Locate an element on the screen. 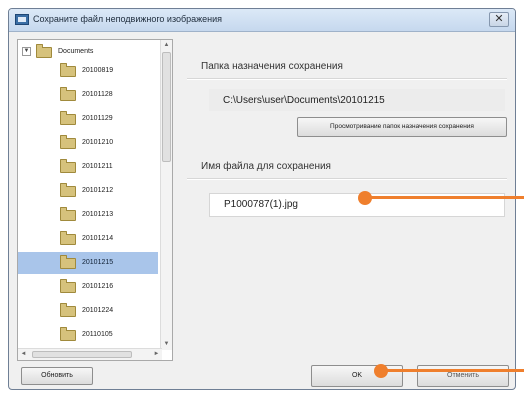  tree-item-folder: 20101213 is located at coordinates (88, 215).